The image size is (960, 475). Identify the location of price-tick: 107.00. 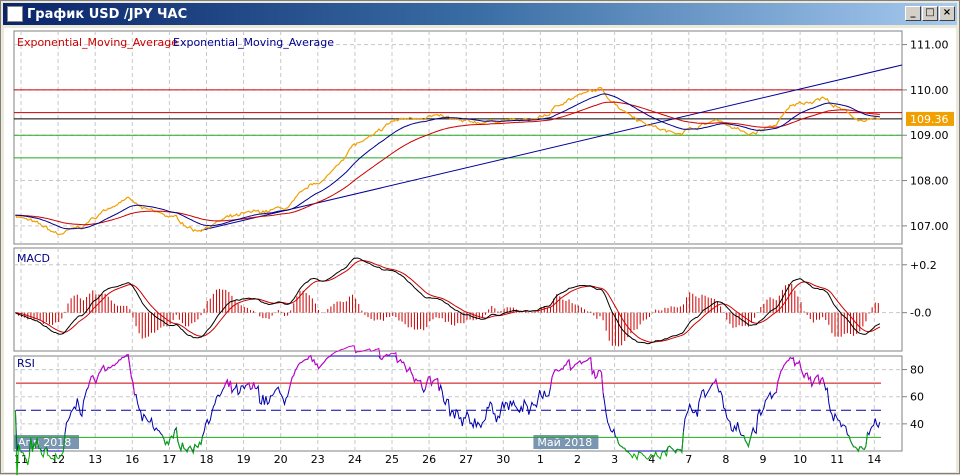
(929, 226).